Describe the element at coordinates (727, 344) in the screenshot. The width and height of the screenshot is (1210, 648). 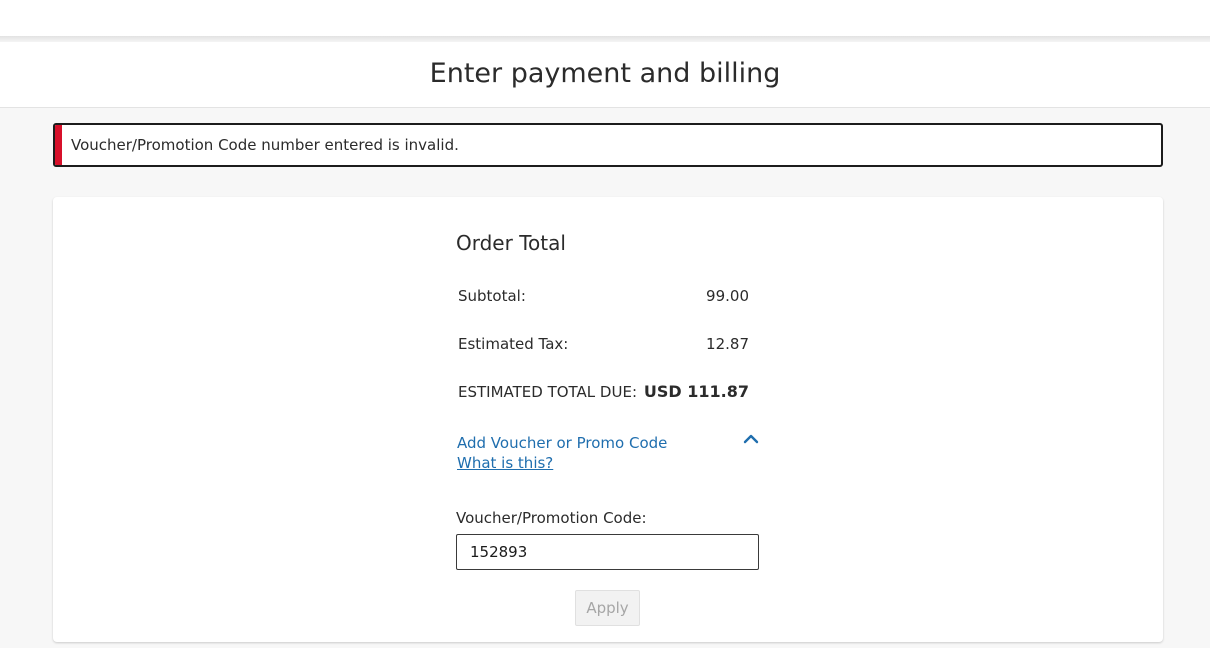
I see `estimated-tax-value: 12.87` at that location.